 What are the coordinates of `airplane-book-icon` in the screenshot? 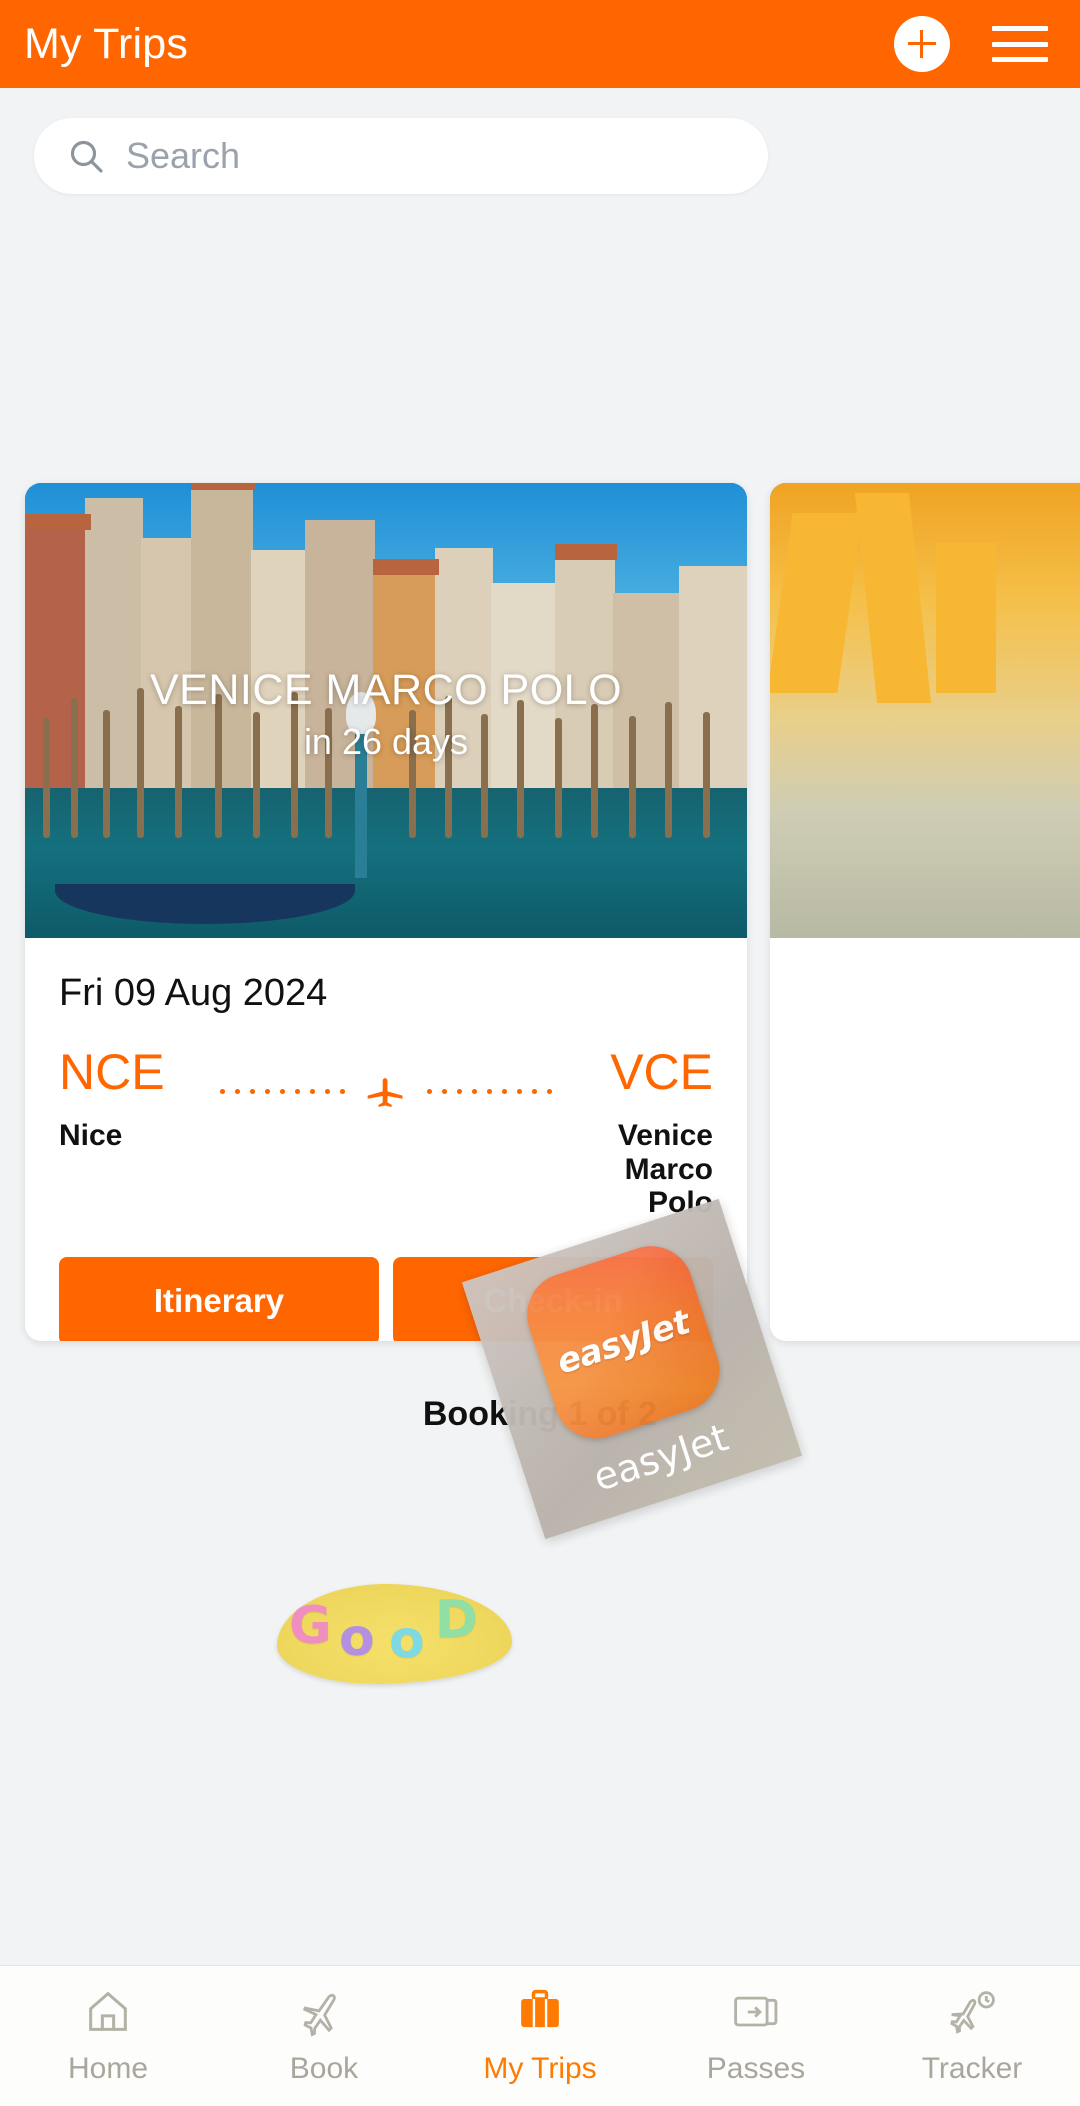 It's located at (319, 2015).